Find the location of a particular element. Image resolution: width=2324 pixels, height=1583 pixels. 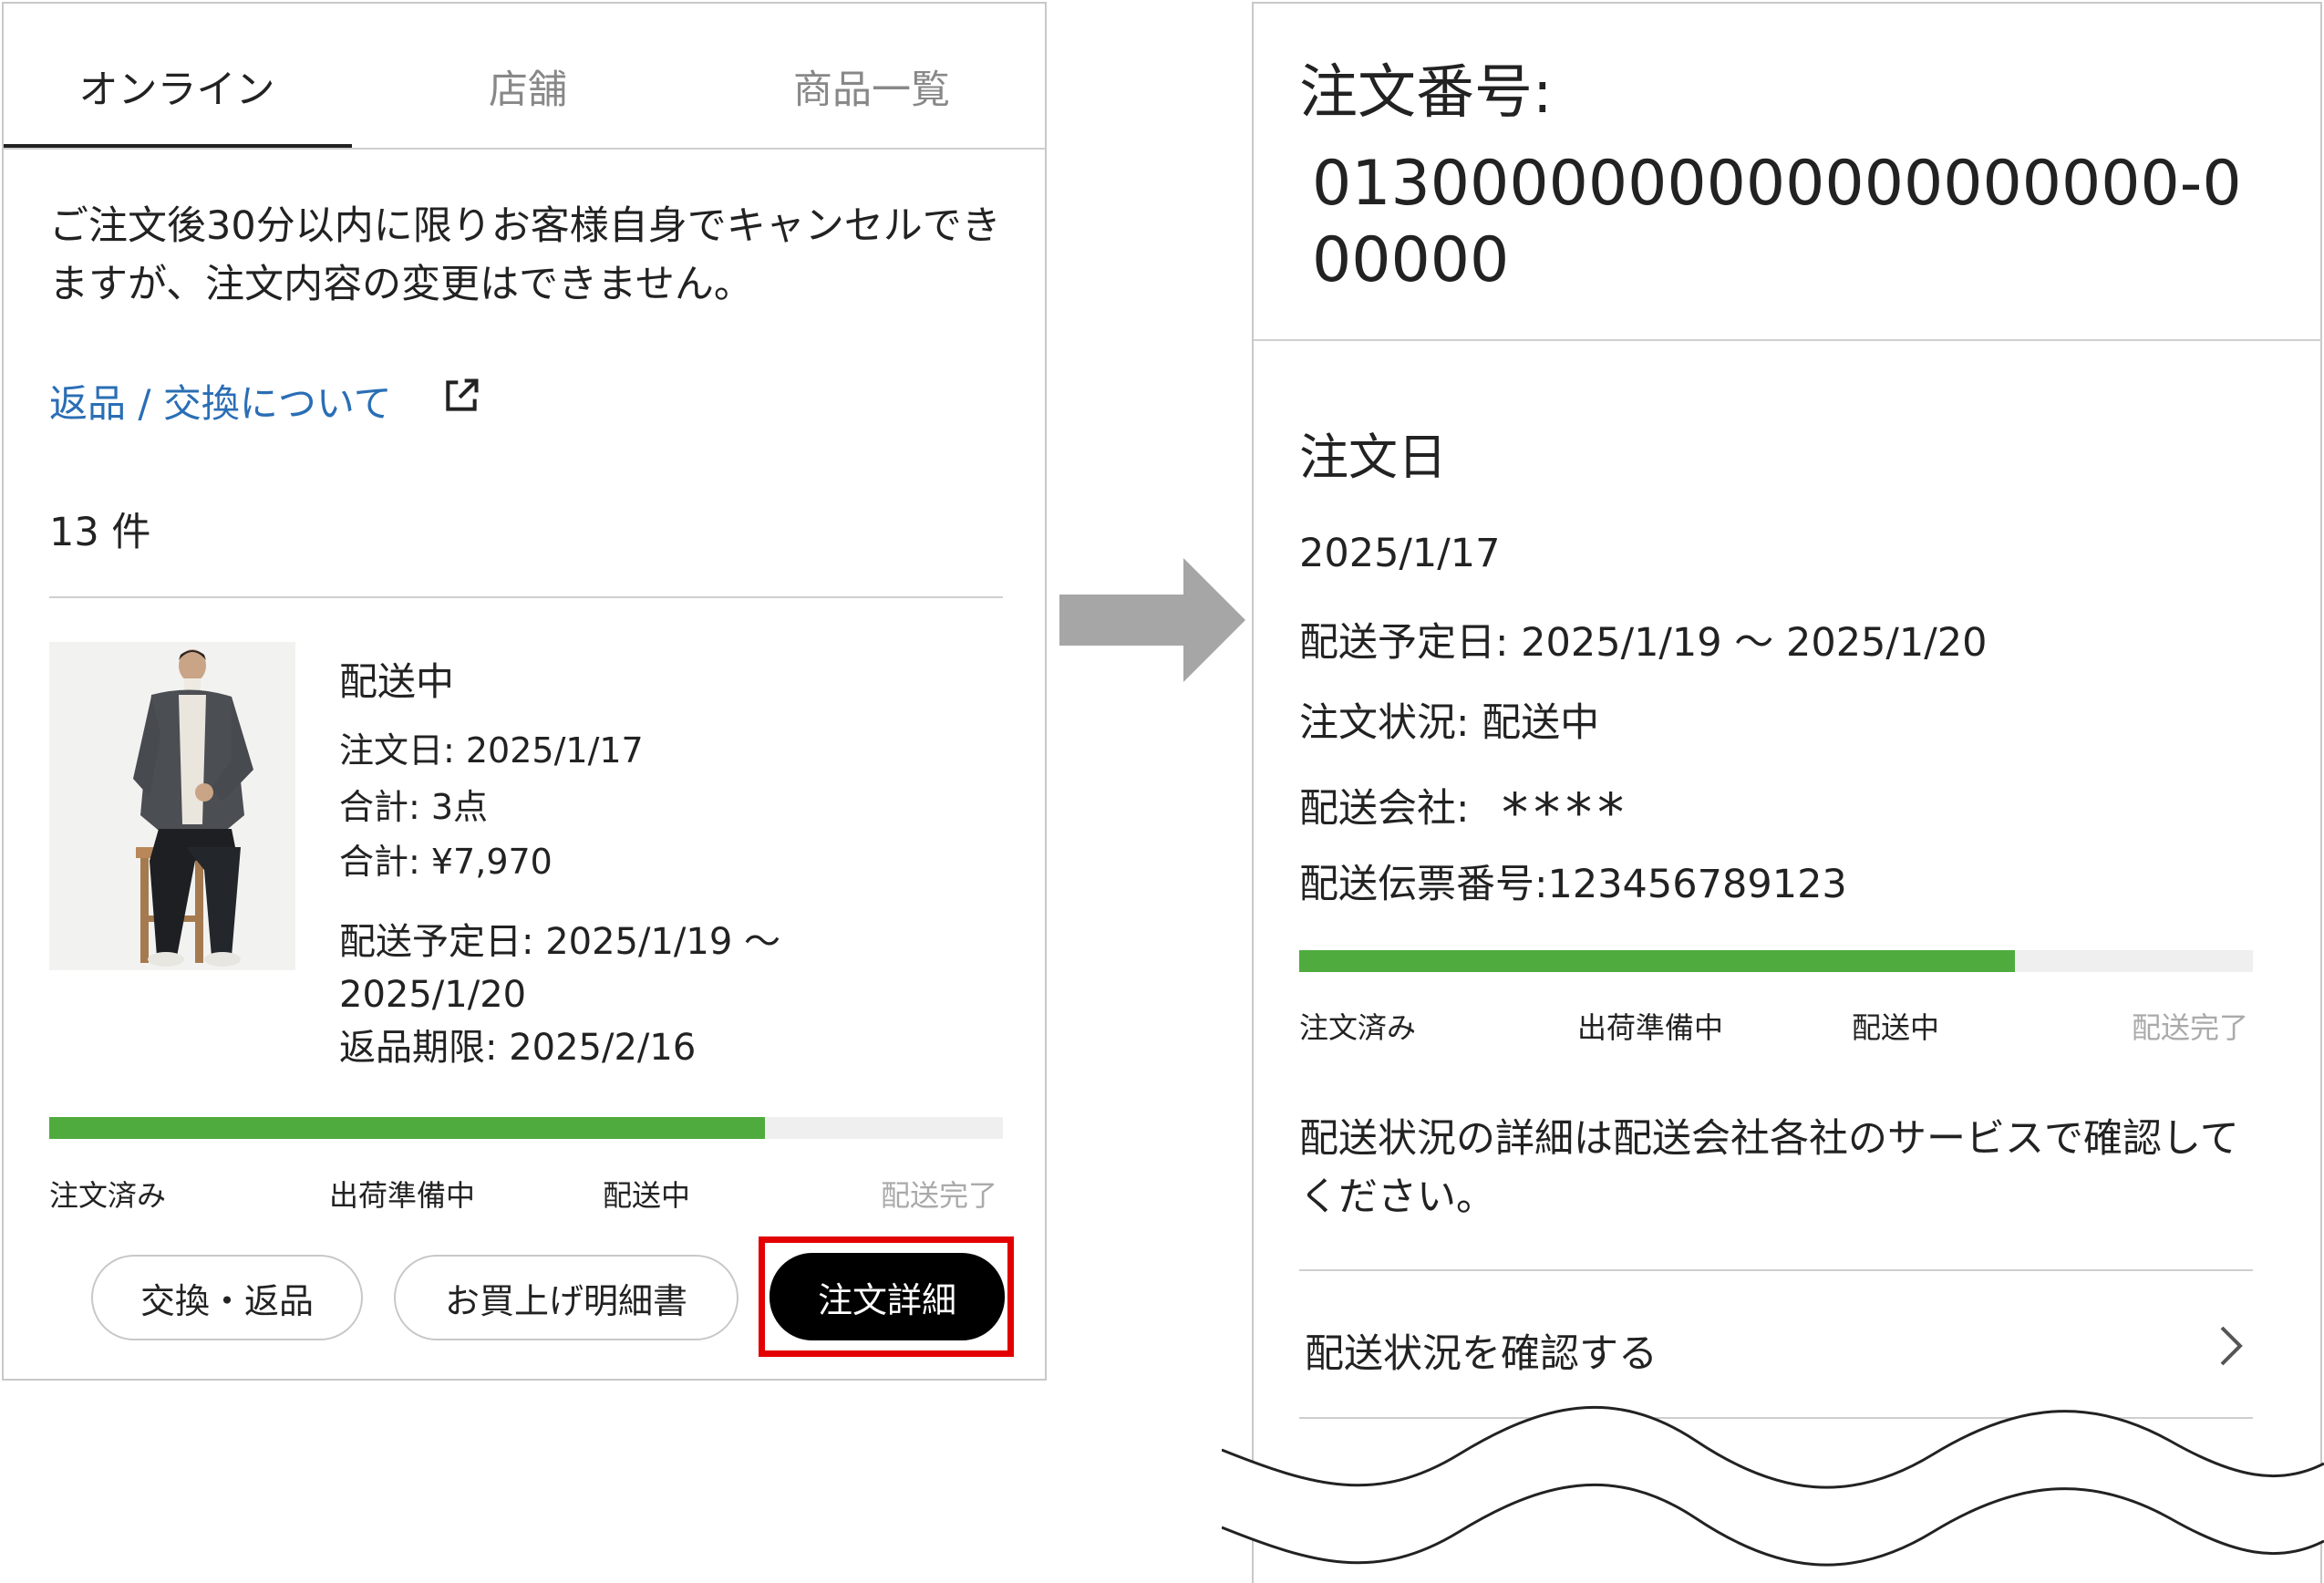

order-date-heading: 注文日 is located at coordinates (1373, 457).